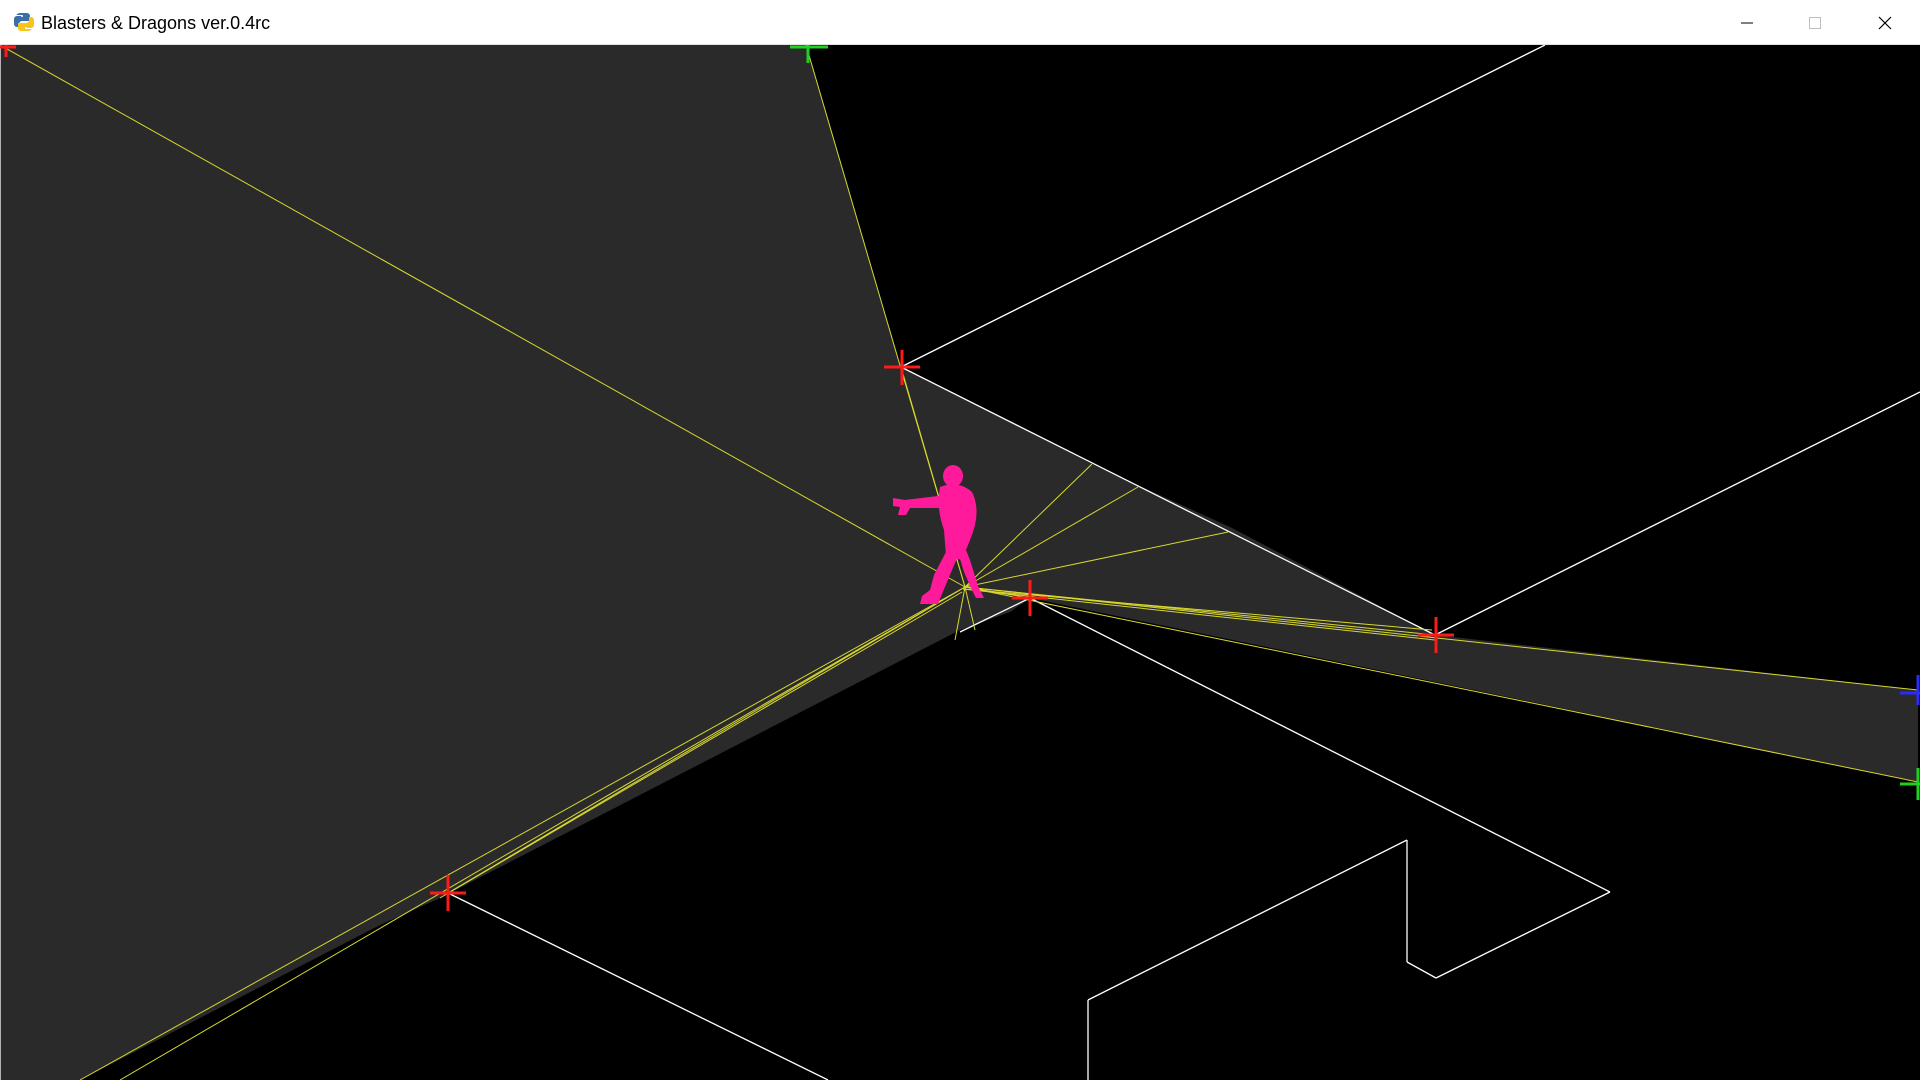  I want to click on close-icon, so click(1885, 22).